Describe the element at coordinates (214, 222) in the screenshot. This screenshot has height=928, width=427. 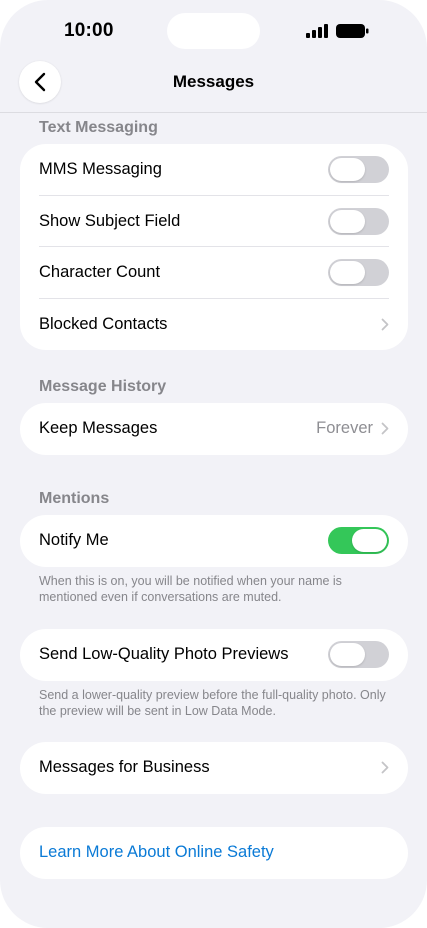
I see `show-subject-field-row: Show Subject Field` at that location.